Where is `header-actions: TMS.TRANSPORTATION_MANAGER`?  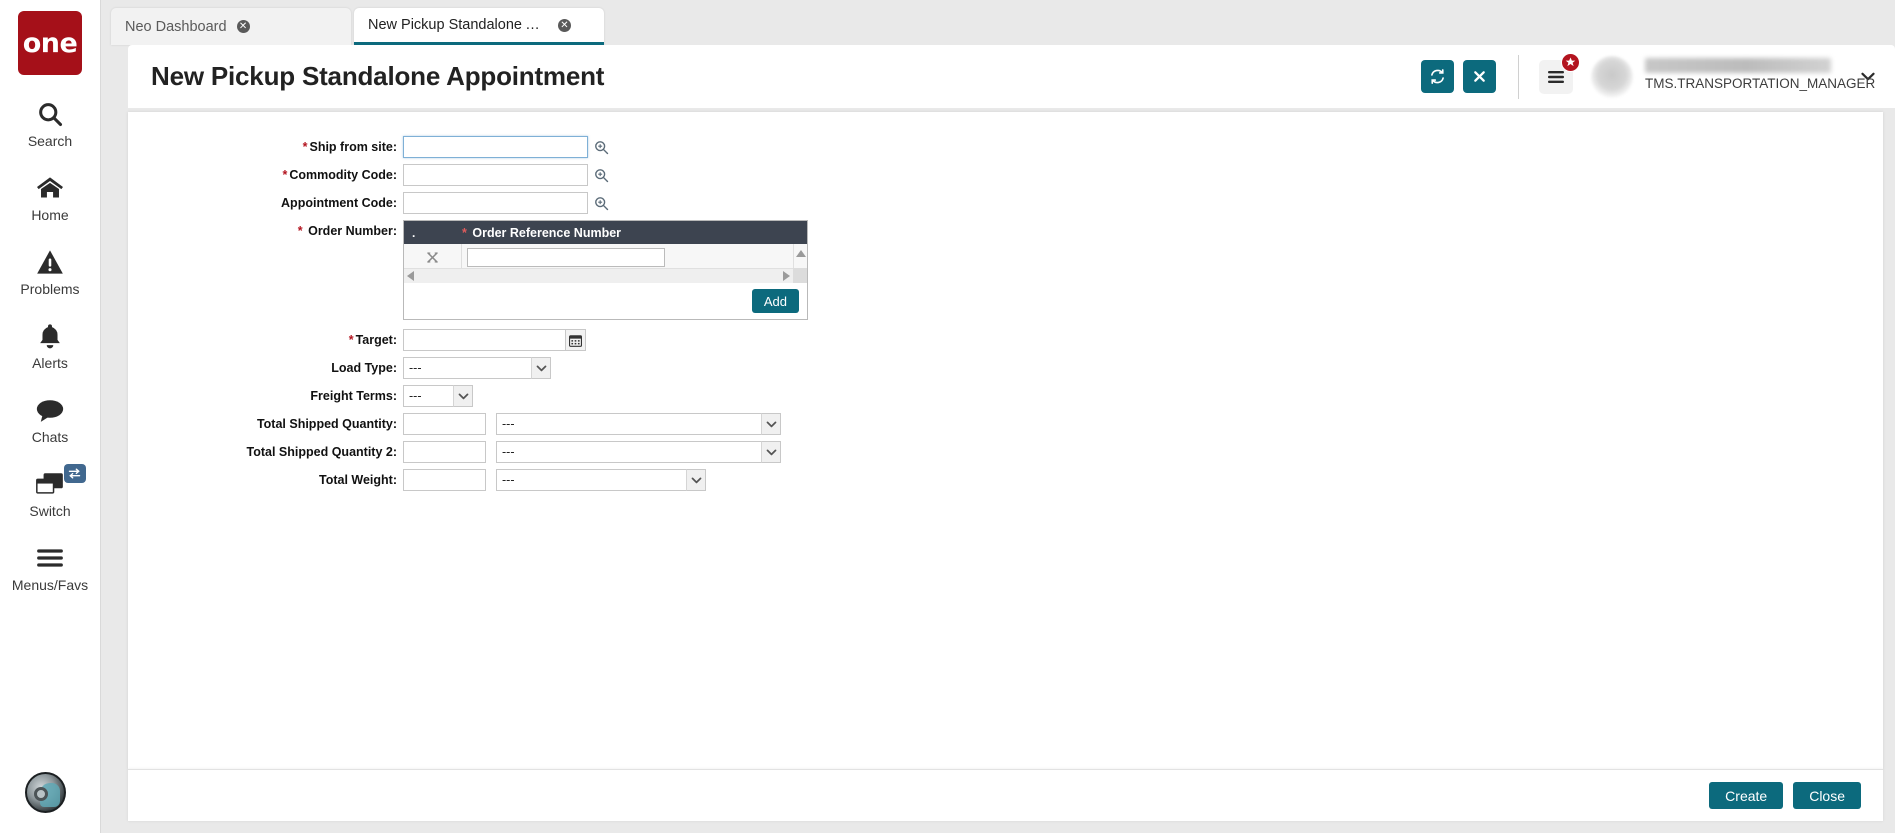
header-actions: TMS.TRANSPORTATION_MANAGER is located at coordinates (1653, 75).